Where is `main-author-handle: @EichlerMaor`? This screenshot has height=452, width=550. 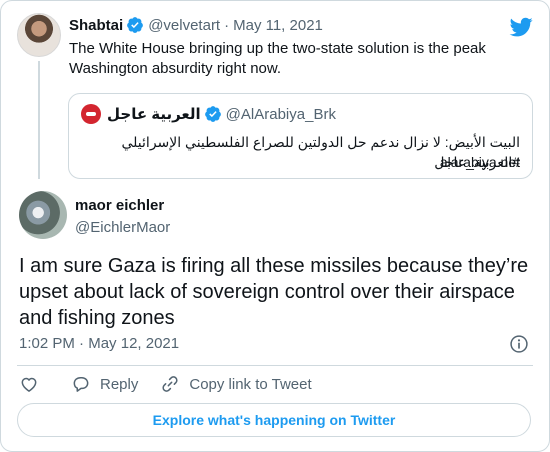 main-author-handle: @EichlerMaor is located at coordinates (122, 227).